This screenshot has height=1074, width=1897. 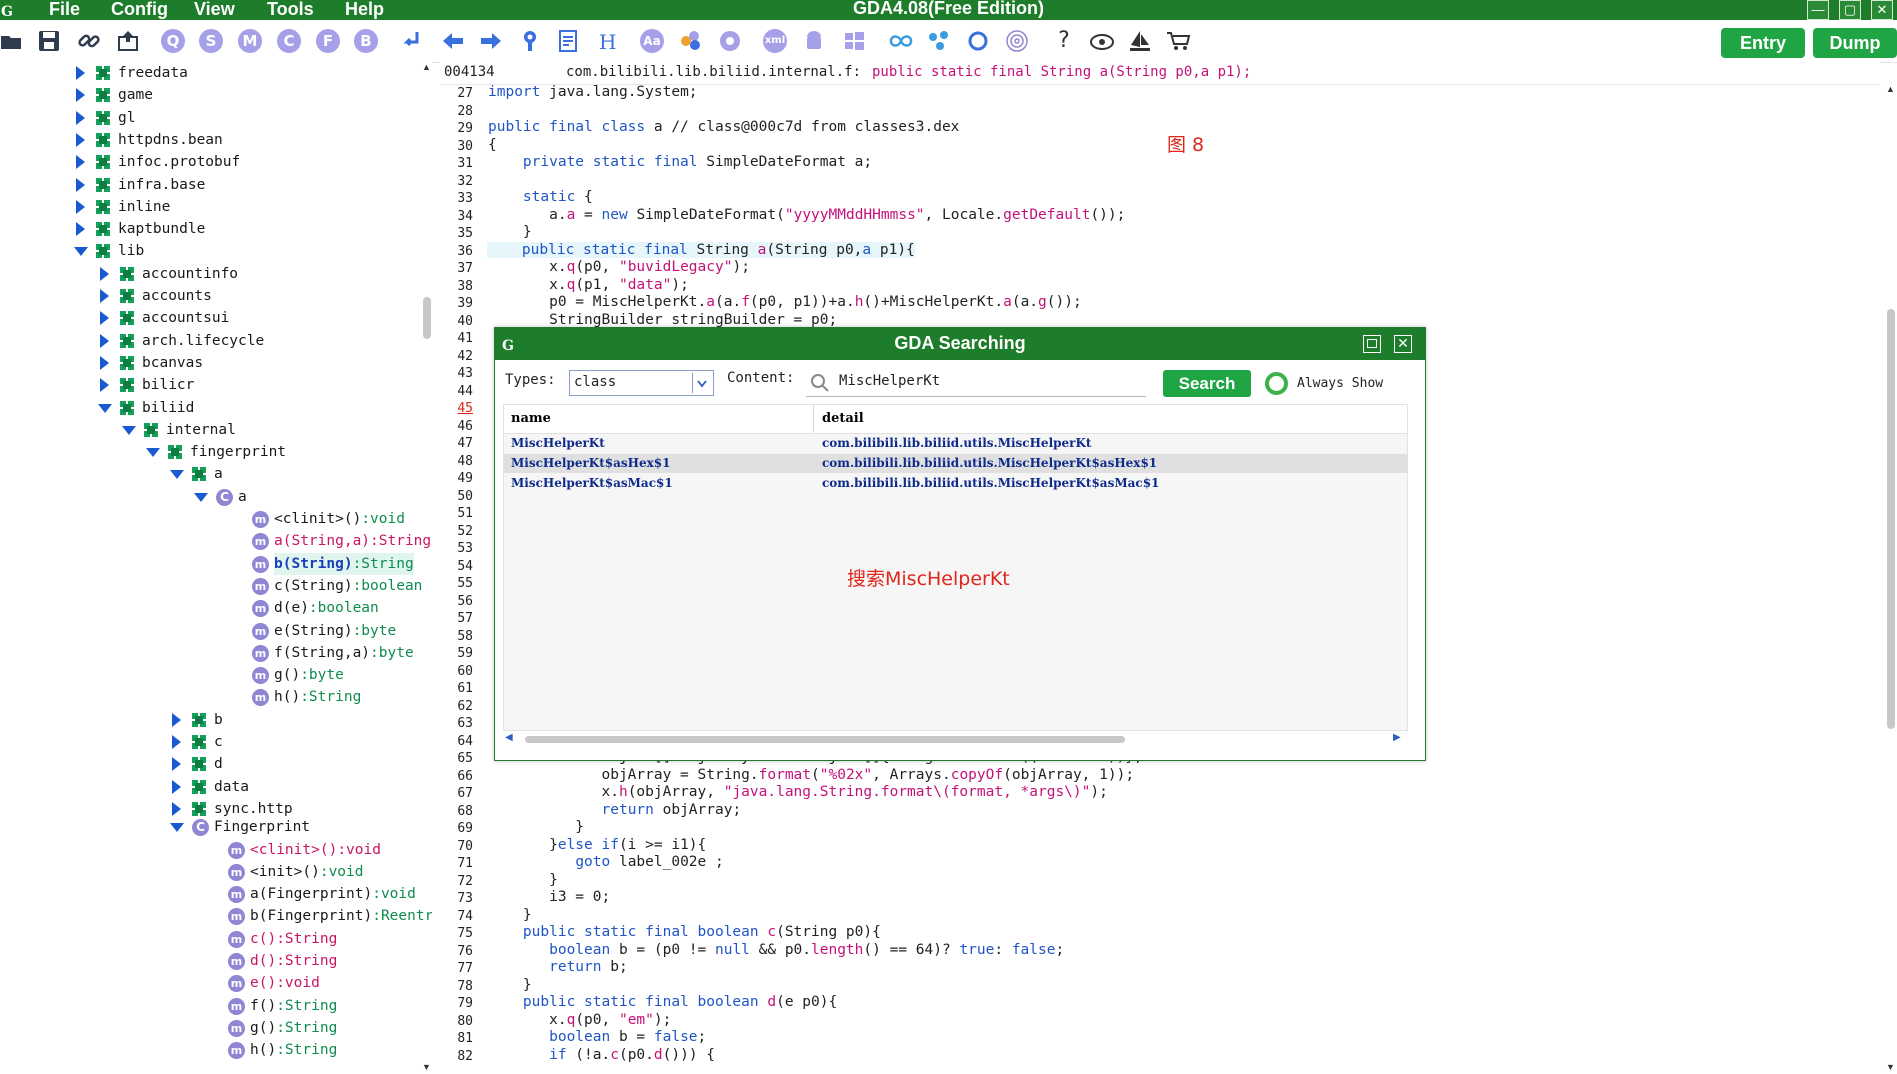 What do you see at coordinates (597, 1037) in the screenshot?
I see `code-line: boolean b = false;` at bounding box center [597, 1037].